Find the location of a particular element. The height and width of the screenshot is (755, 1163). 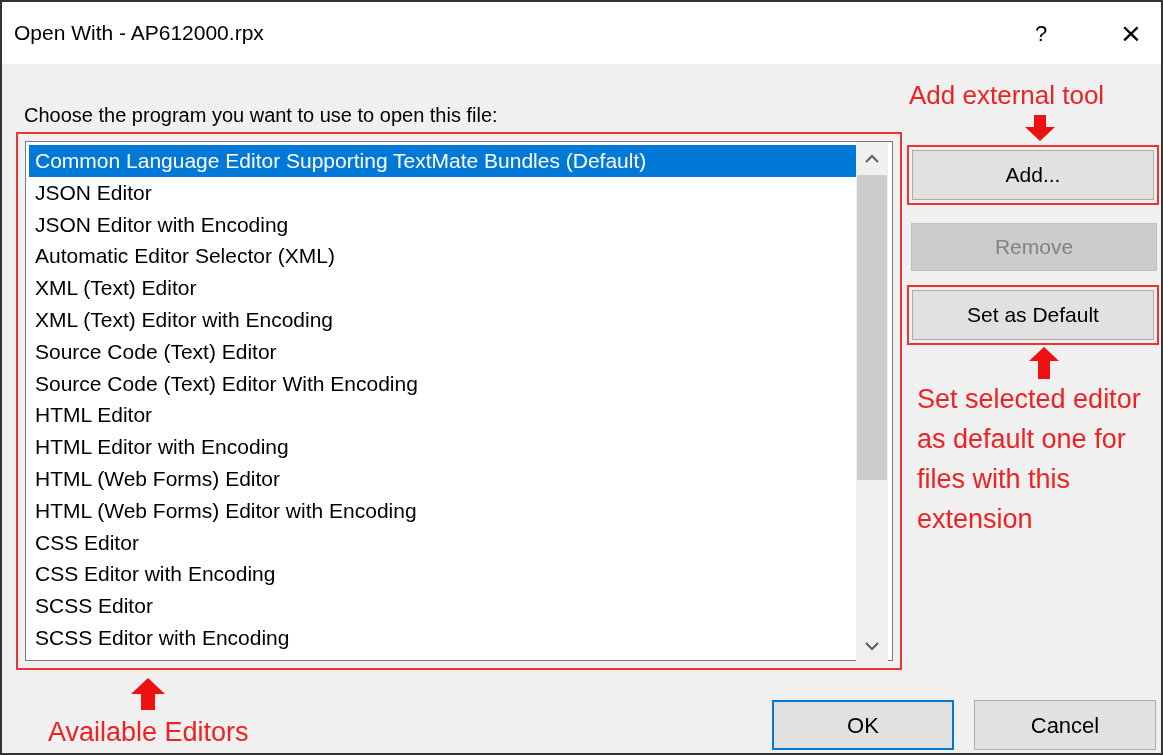

prompt-label: Choose the program you want to use to open this file: is located at coordinates (261, 115).